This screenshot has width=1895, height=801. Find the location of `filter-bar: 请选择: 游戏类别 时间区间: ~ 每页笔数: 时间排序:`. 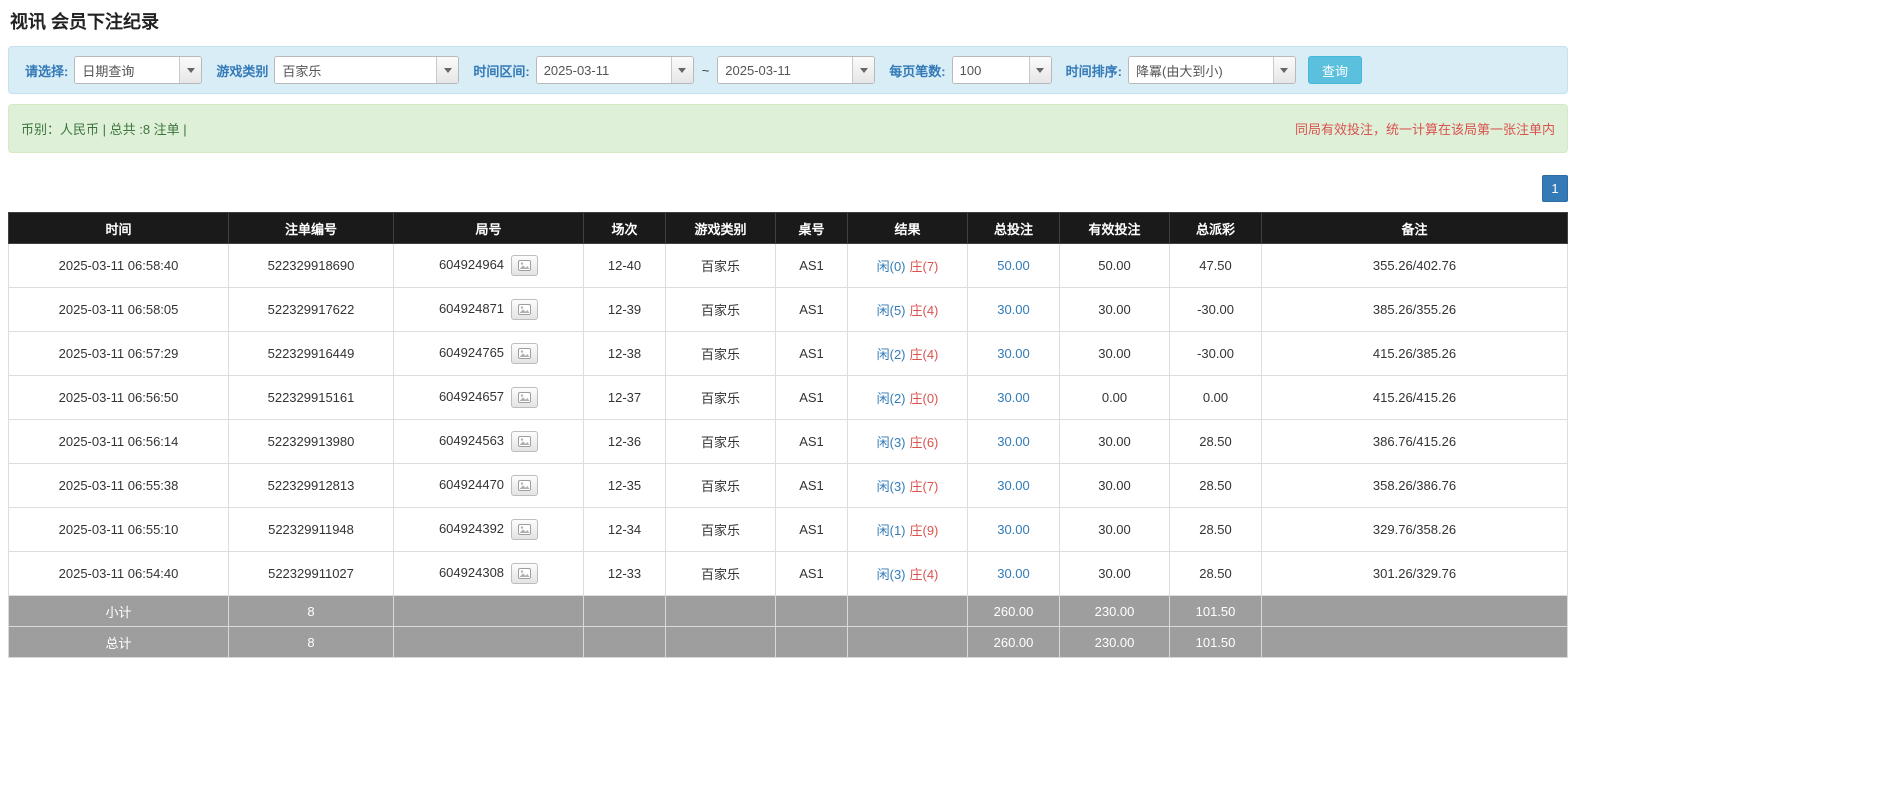

filter-bar: 请选择: 游戏类别 时间区间: ~ 每页笔数: 时间排序: is located at coordinates (788, 70).